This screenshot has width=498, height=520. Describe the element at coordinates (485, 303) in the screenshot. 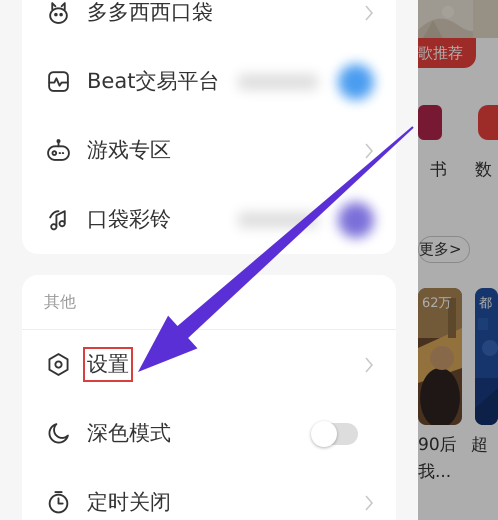

I see `view-count: 都` at that location.